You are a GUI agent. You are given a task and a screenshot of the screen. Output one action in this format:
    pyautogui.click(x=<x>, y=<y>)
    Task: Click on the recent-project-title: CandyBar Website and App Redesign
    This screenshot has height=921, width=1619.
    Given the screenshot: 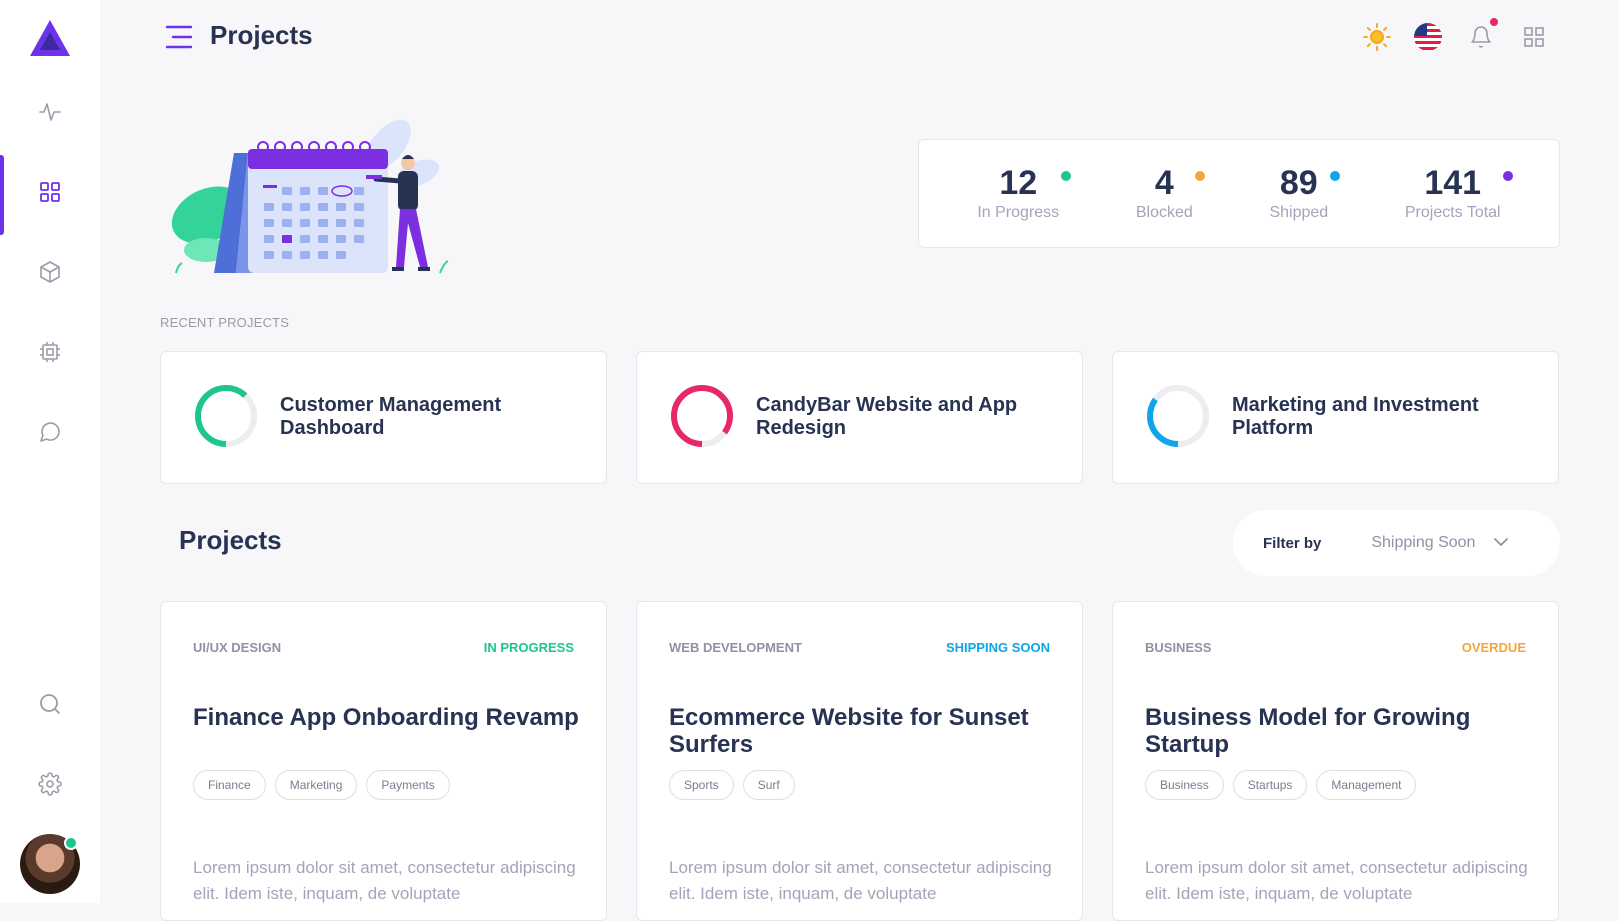 What is the action you would take?
    pyautogui.click(x=887, y=416)
    